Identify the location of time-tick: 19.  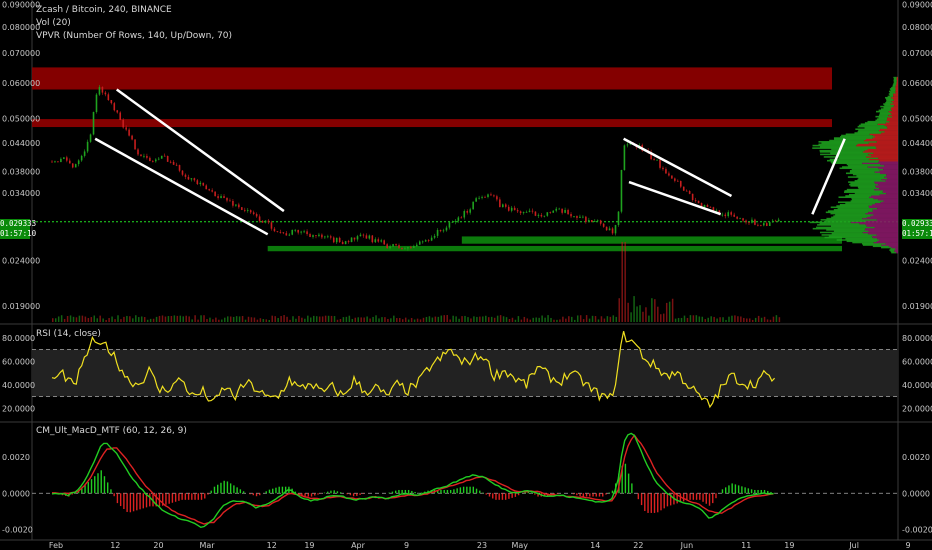
(309, 545).